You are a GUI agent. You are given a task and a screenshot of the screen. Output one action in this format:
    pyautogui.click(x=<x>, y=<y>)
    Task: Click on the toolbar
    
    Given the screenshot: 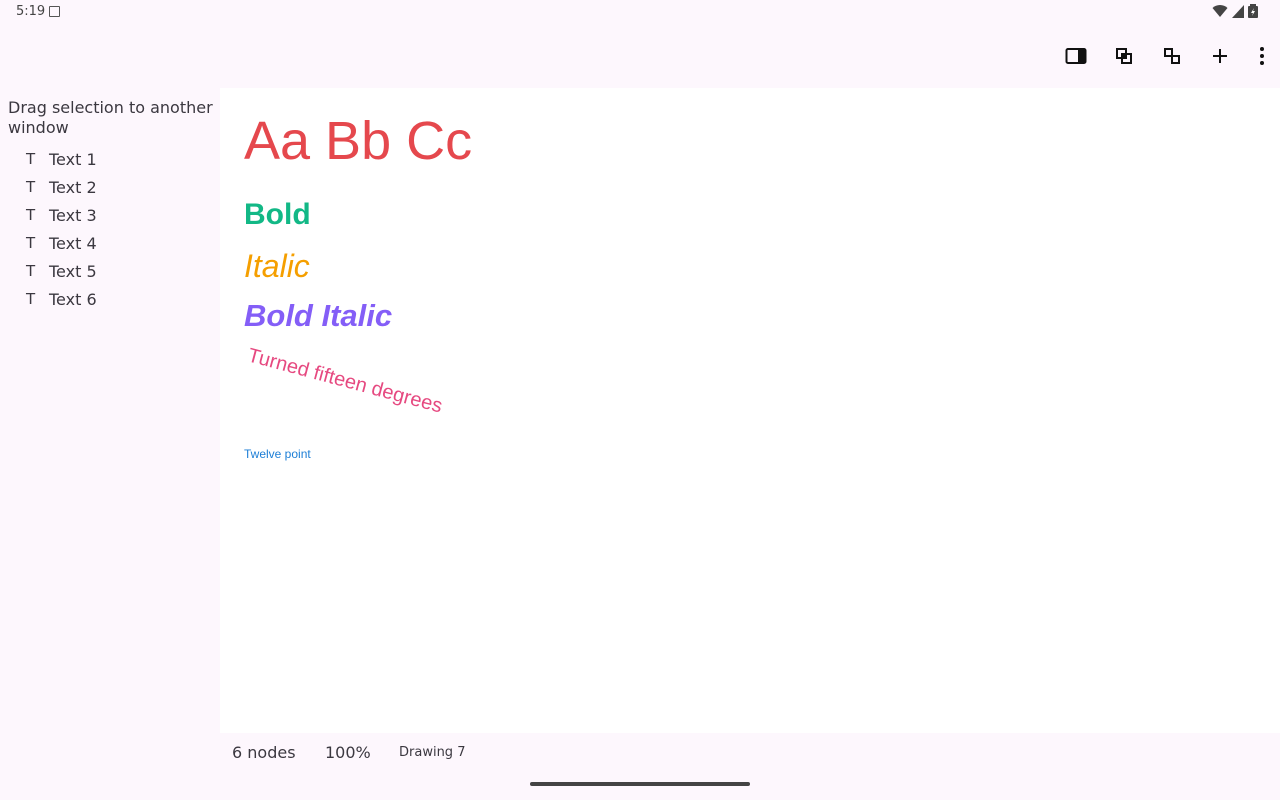 What is the action you would take?
    pyautogui.click(x=1166, y=56)
    